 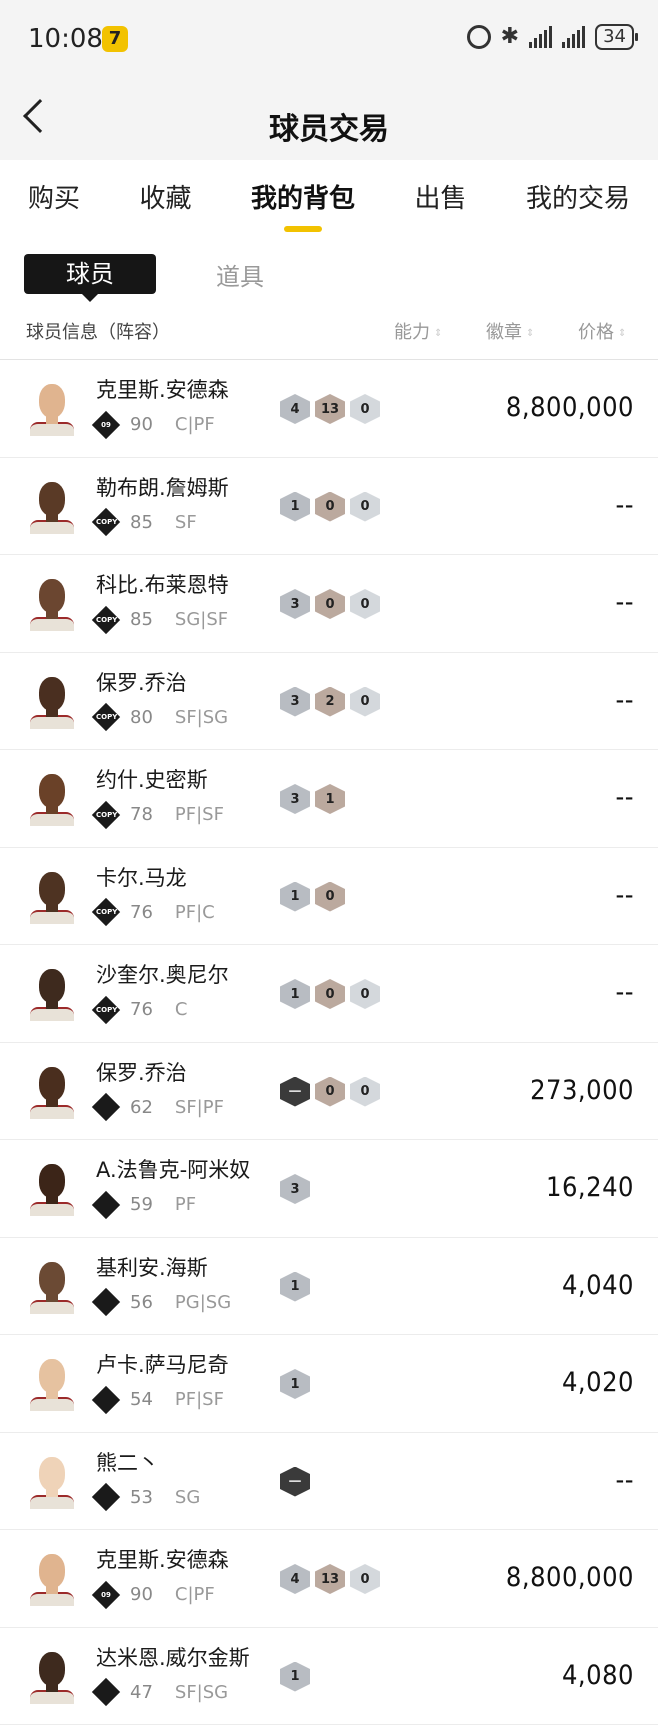 I want to click on player-row: 卢卡.萨马尼奇 54 PF|SF 1 4,020, so click(x=329, y=1384).